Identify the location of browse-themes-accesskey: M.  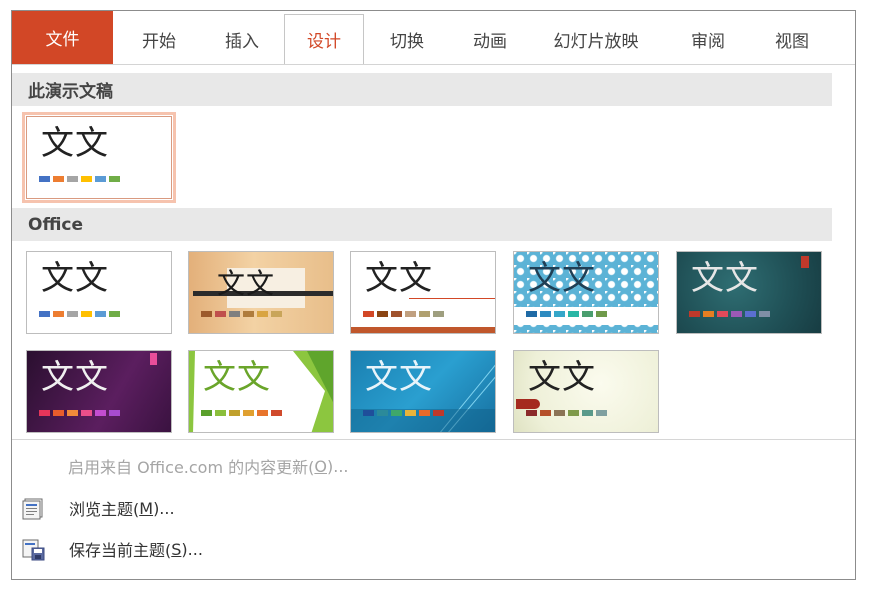
(146, 508).